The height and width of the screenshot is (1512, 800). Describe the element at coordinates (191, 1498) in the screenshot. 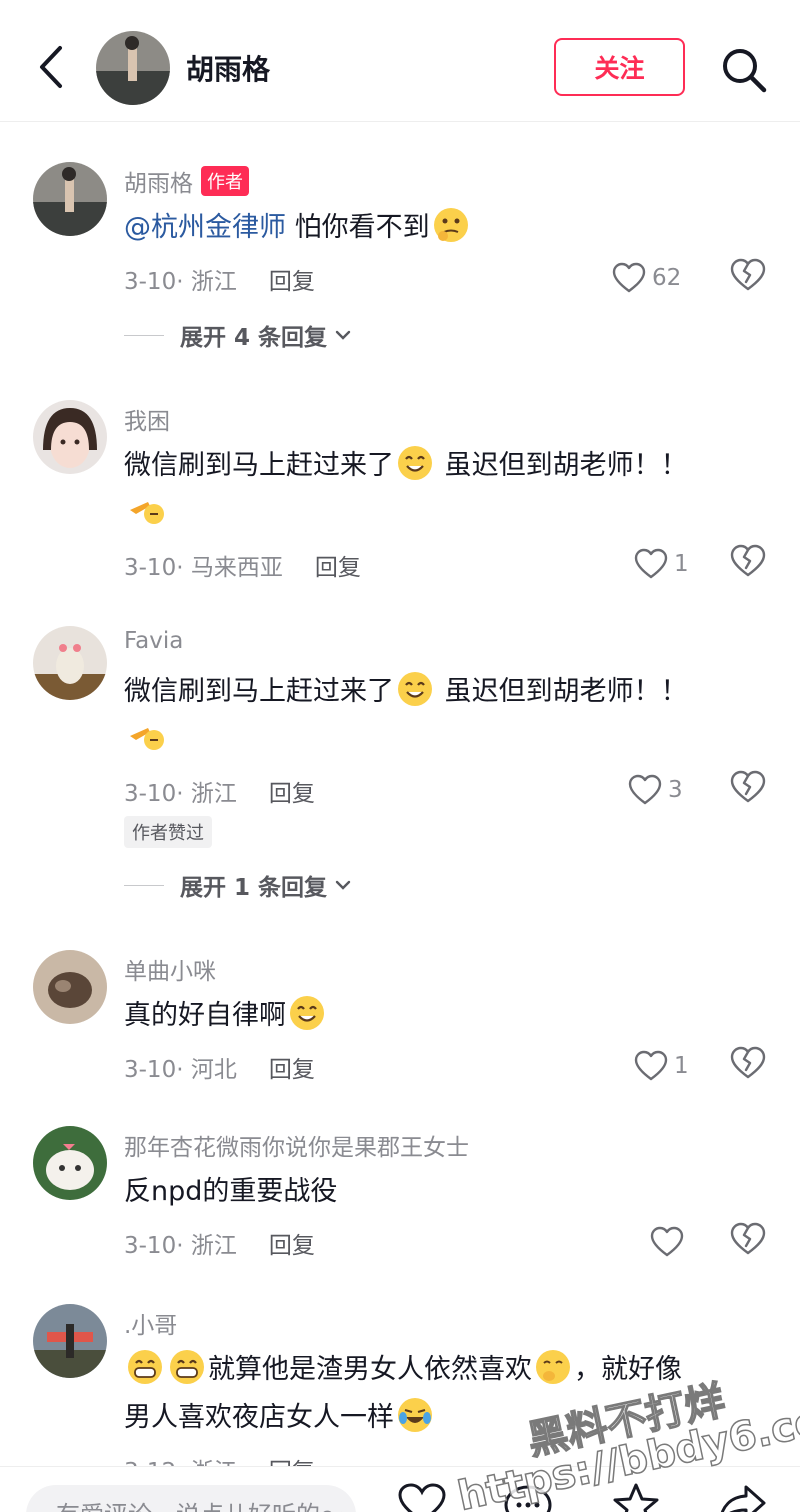

I see `comment-input: 有爱评论，说点儿好听的～` at that location.